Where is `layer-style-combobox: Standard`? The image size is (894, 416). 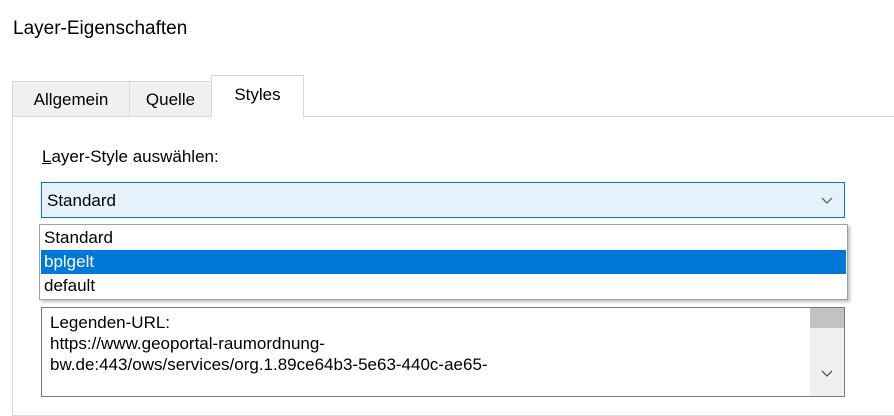 layer-style-combobox: Standard is located at coordinates (443, 200).